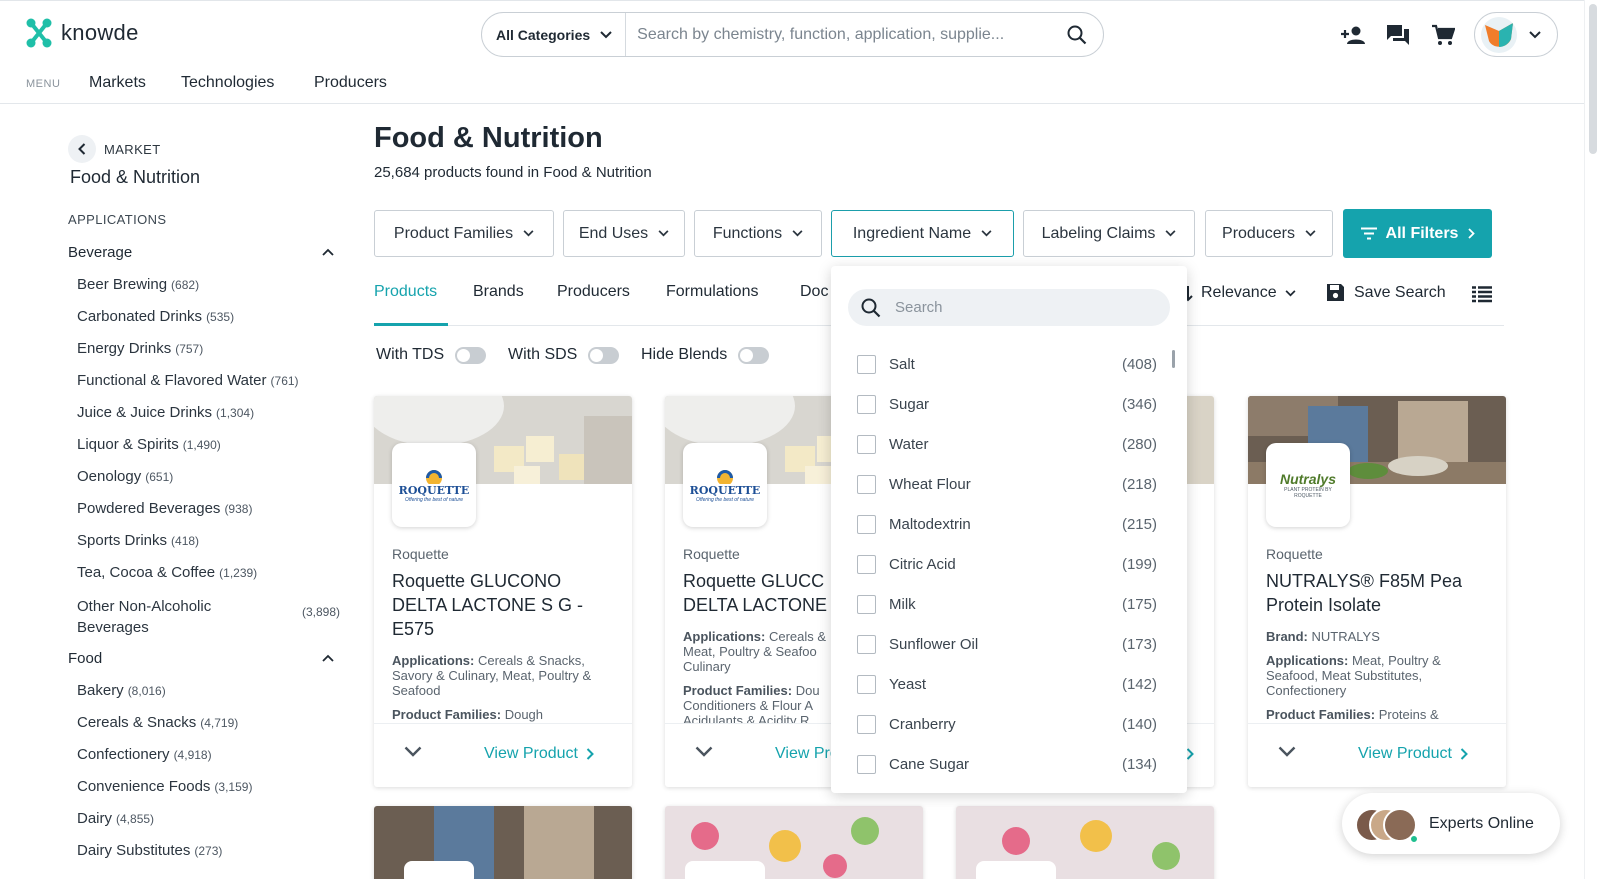  I want to click on toggle-with-sds: With SDS, so click(564, 355).